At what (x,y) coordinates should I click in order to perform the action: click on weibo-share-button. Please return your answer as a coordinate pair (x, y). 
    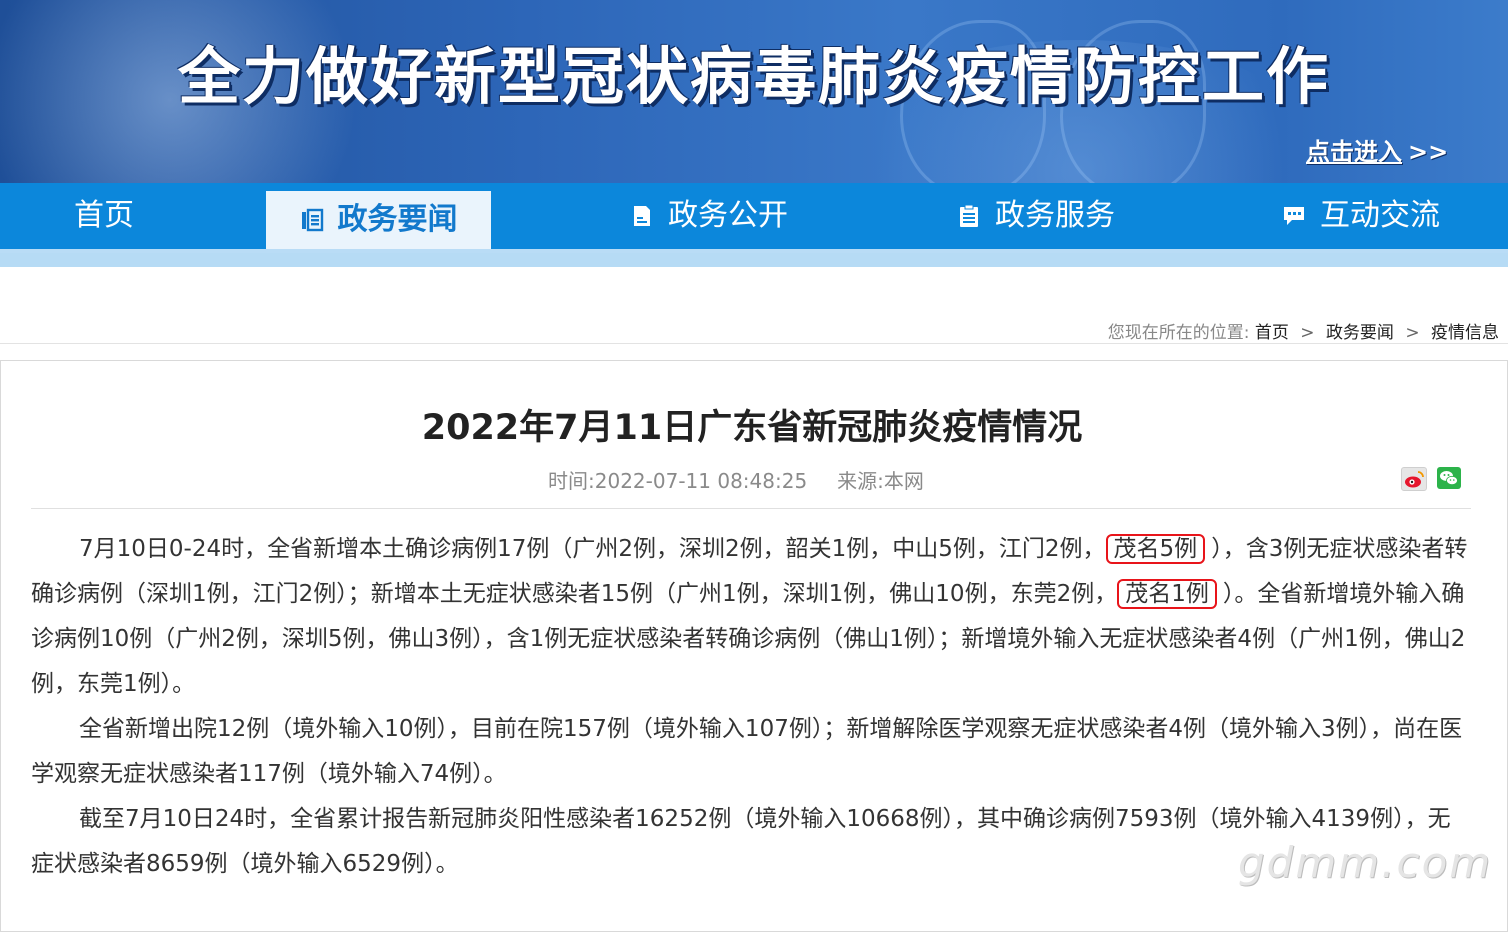
    Looking at the image, I should click on (1414, 479).